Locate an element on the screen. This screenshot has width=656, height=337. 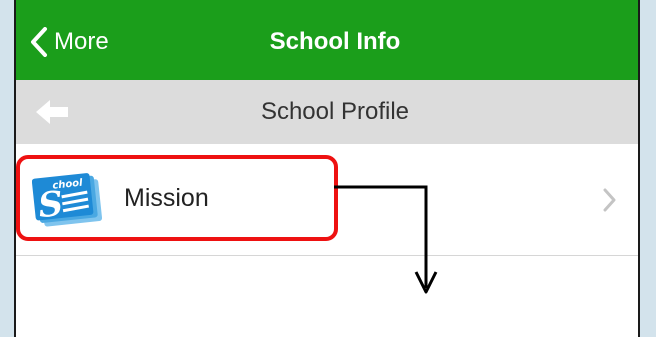
chevron-right-icon is located at coordinates (609, 200).